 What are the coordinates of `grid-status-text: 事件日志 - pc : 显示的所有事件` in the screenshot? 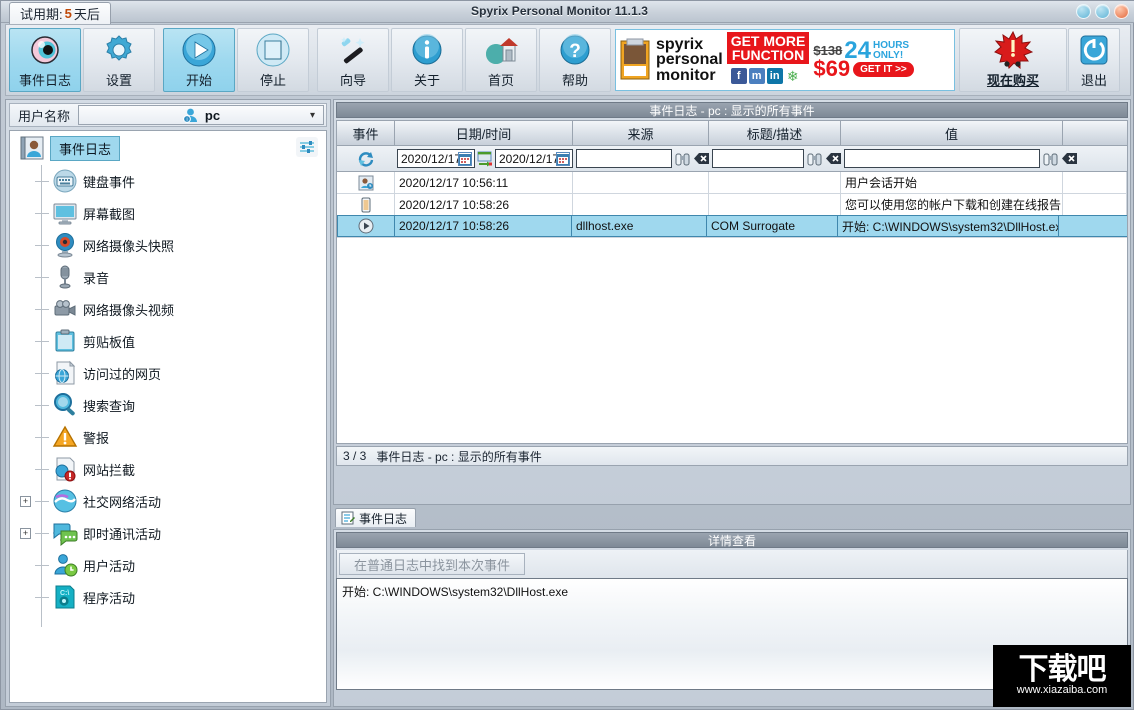 It's located at (459, 456).